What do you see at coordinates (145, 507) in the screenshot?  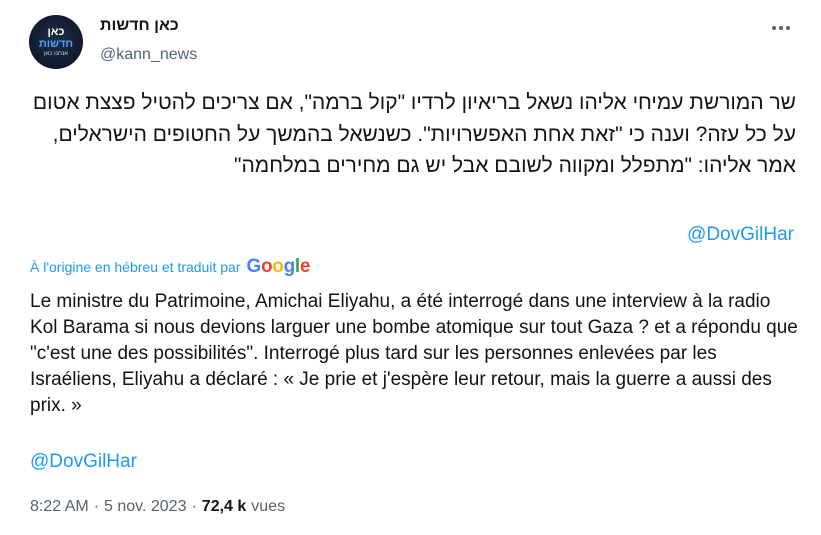 I see `tweet-date: 5 nov. 2023` at bounding box center [145, 507].